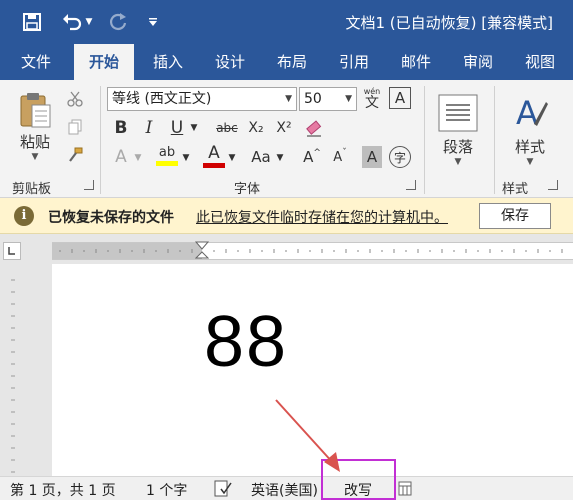 The width and height of the screenshot is (573, 500). I want to click on info-title: 已恢复未保存的文件, so click(111, 218).